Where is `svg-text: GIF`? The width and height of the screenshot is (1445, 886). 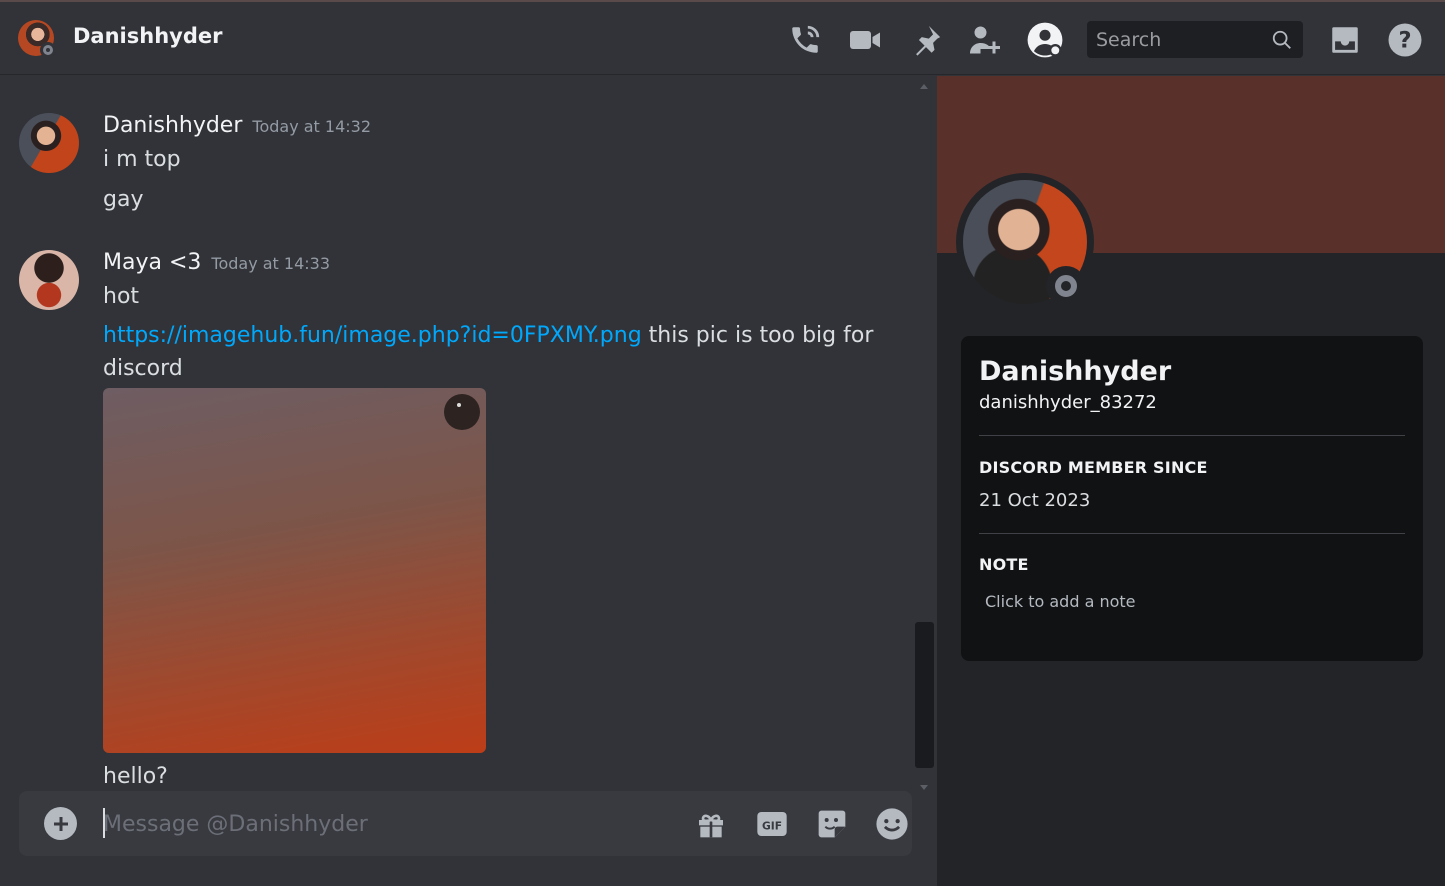 svg-text: GIF is located at coordinates (772, 825).